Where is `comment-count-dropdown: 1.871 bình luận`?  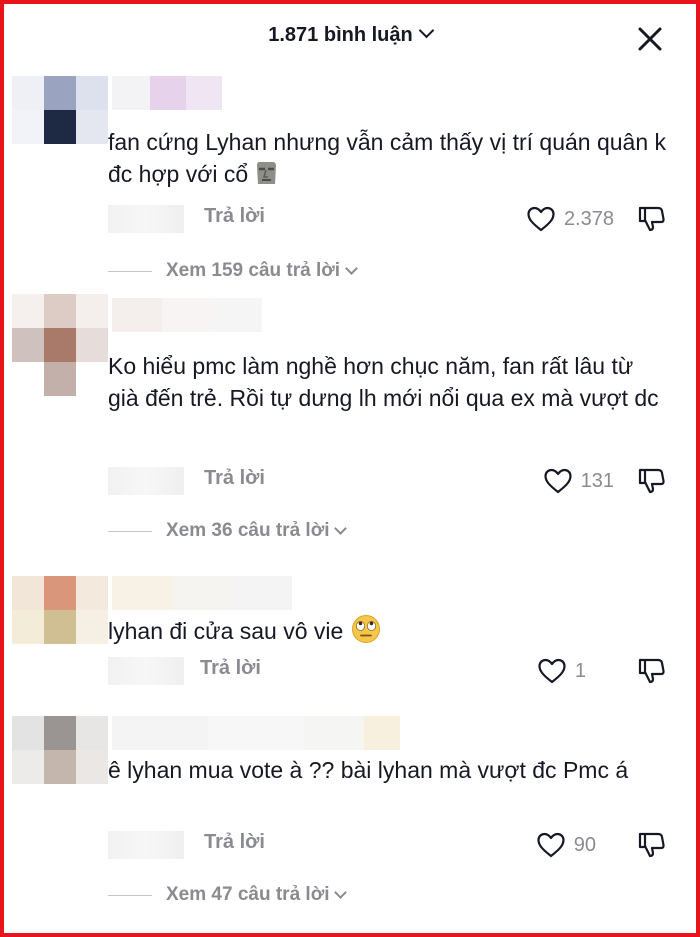
comment-count-dropdown: 1.871 bình luận is located at coordinates (350, 34).